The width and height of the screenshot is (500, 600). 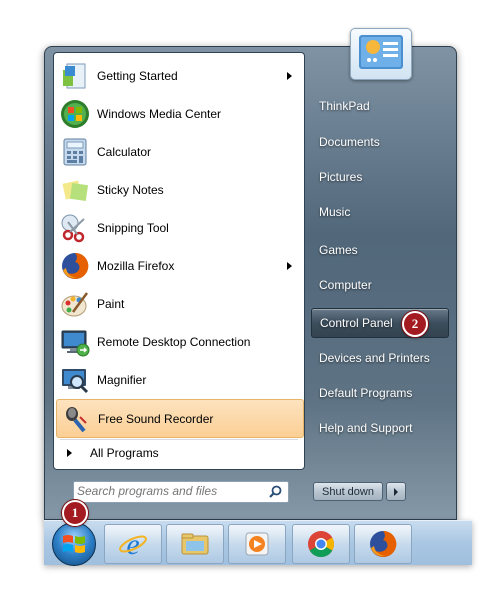 I want to click on right-item-documents: Documents, so click(x=380, y=142).